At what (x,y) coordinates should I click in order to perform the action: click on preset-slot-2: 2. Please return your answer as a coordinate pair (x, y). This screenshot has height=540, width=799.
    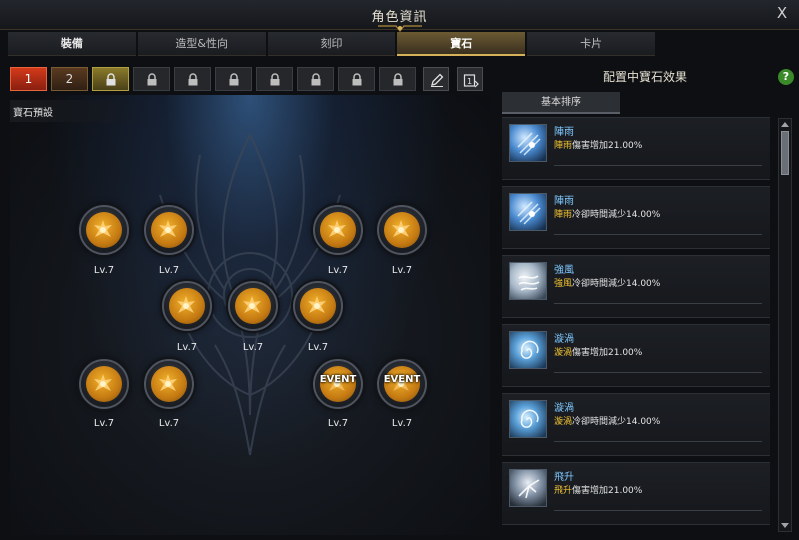
    Looking at the image, I should click on (69, 79).